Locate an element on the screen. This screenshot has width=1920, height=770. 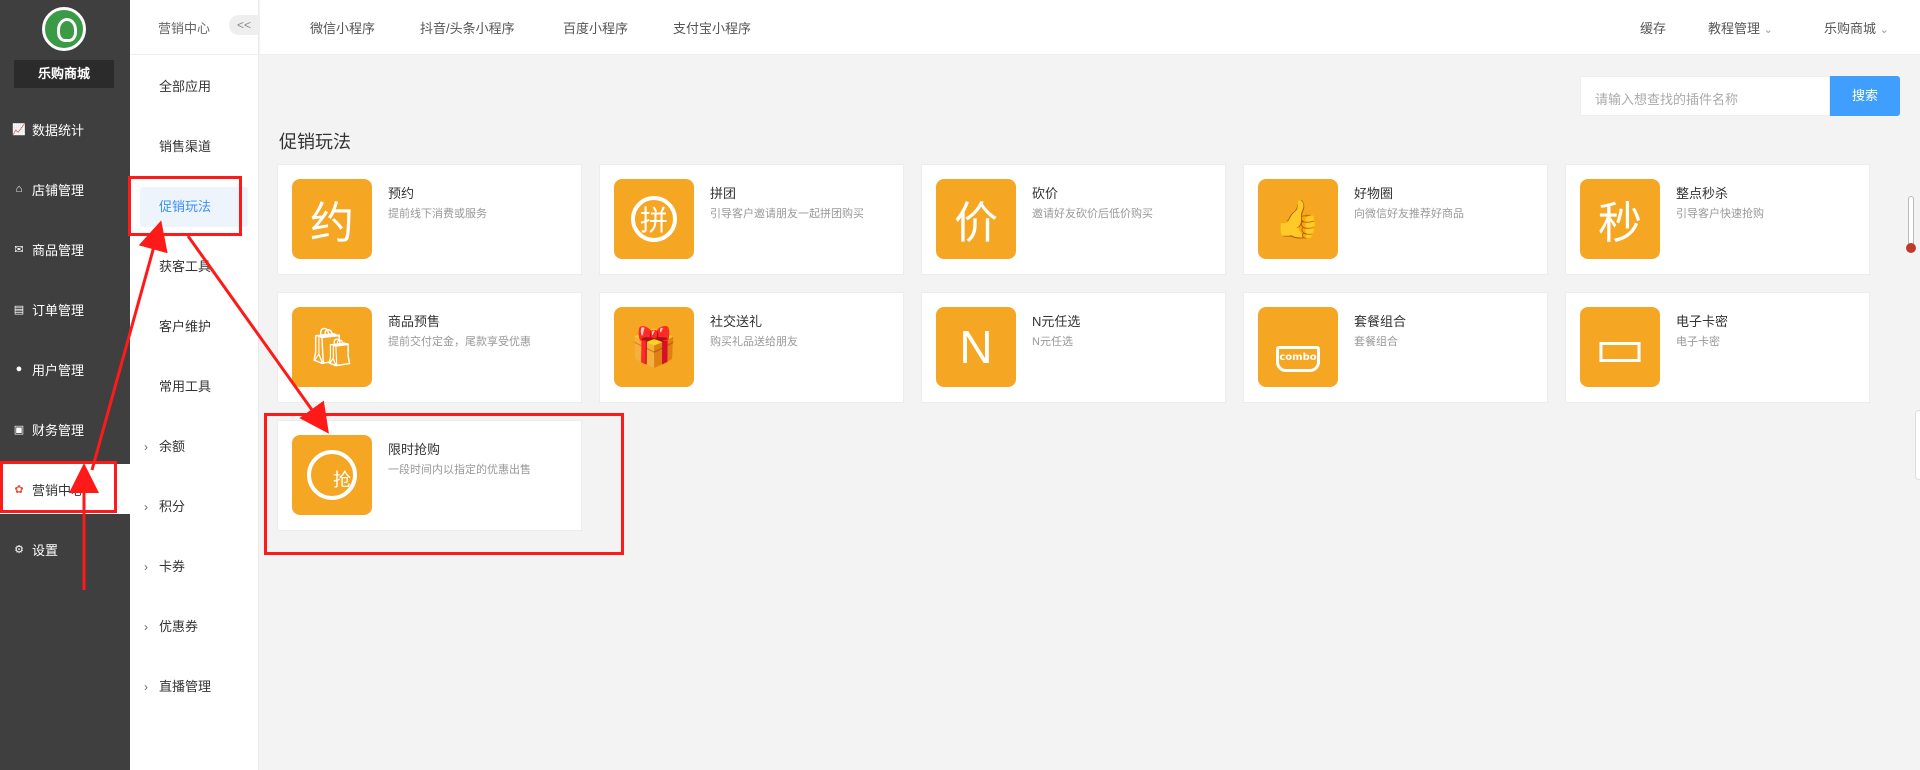
arrow-to-promotions is located at coordinates (129, 345).